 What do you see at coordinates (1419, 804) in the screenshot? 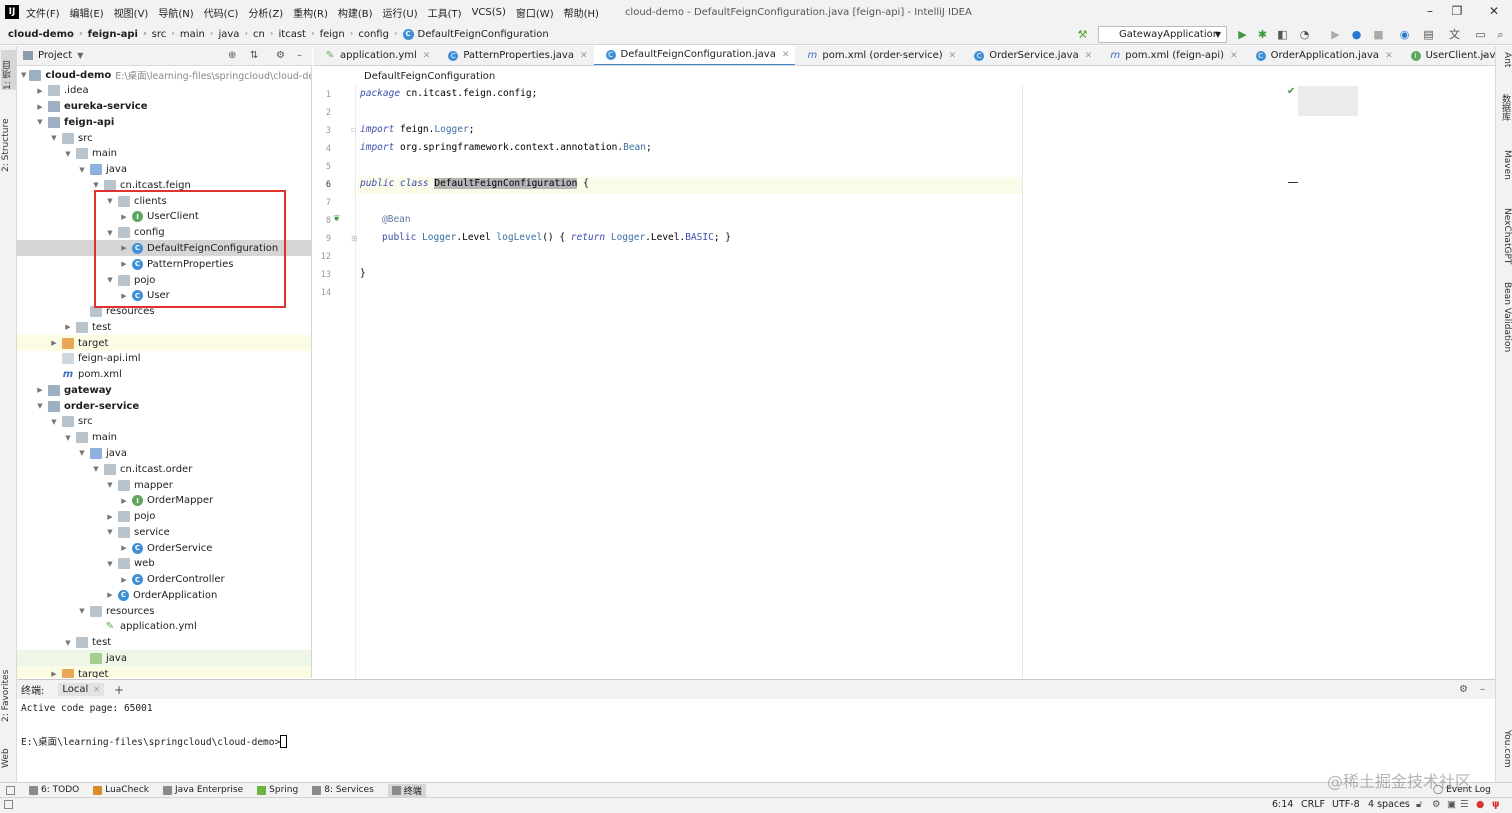
I see `lock-icon: 🔓︎` at bounding box center [1419, 804].